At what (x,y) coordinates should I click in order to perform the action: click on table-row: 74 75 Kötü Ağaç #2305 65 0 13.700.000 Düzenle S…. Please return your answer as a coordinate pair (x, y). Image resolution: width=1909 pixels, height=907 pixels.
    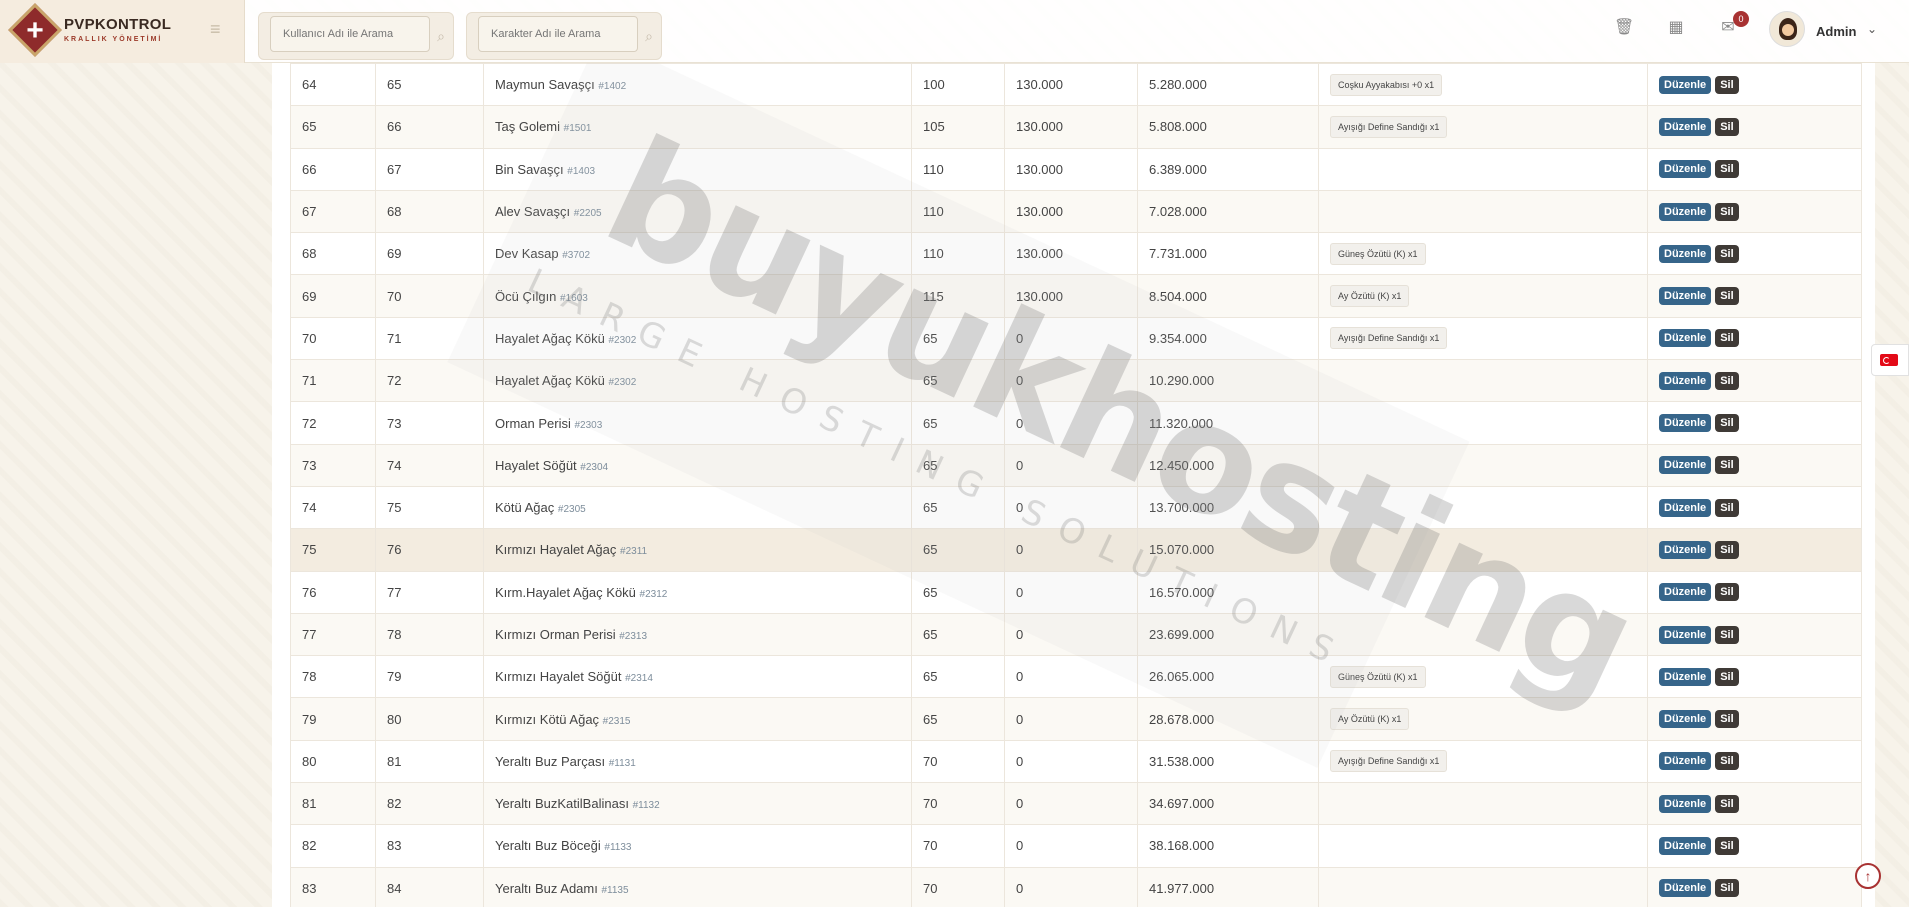
    Looking at the image, I should click on (1076, 507).